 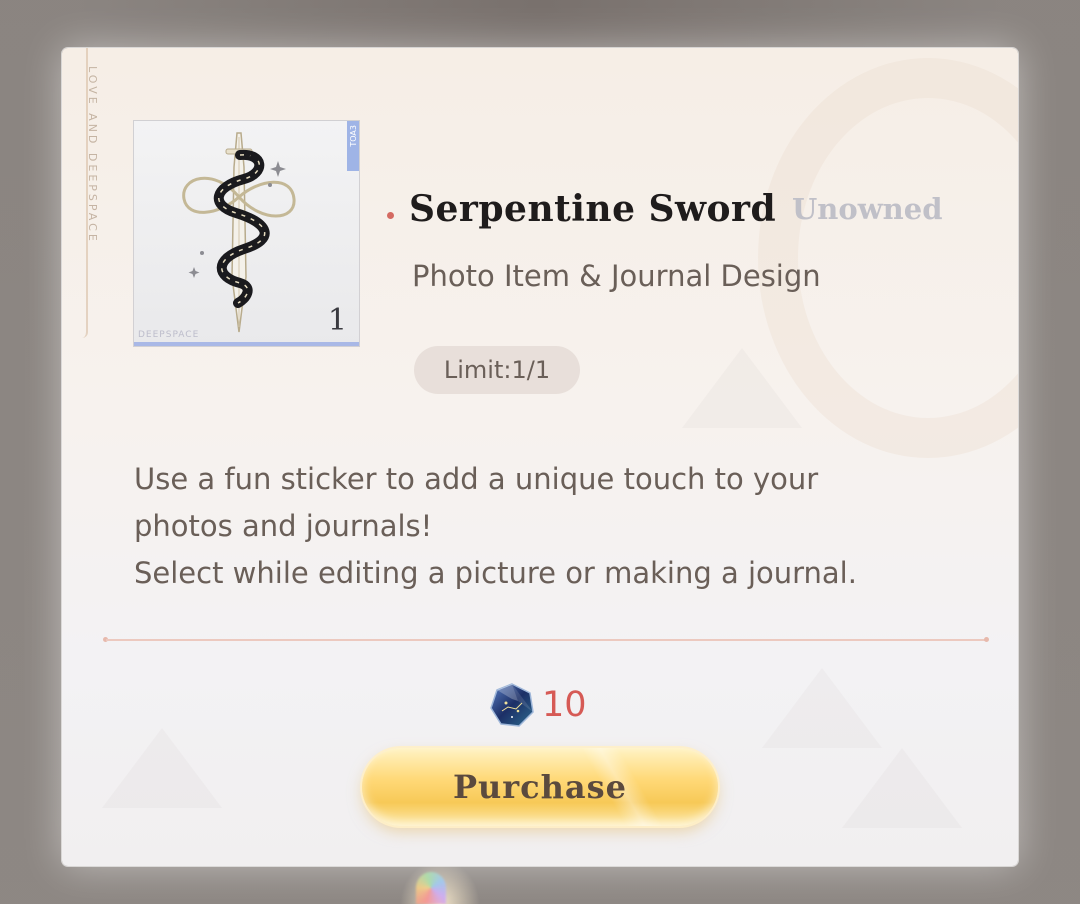 What do you see at coordinates (616, 276) in the screenshot?
I see `item-category: Photo Item & Journal Design` at bounding box center [616, 276].